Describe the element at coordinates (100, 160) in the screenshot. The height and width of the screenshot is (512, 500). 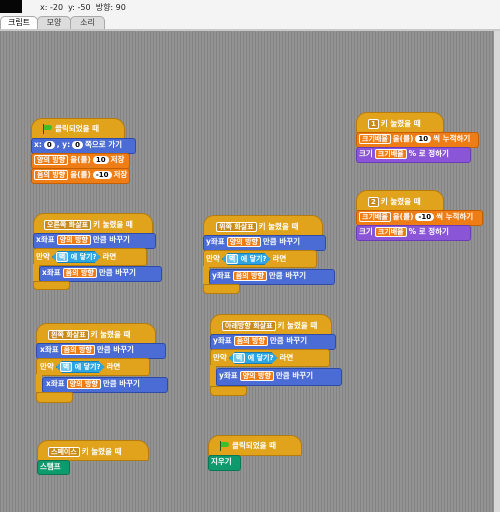
I see `set-value-input: 10` at that location.